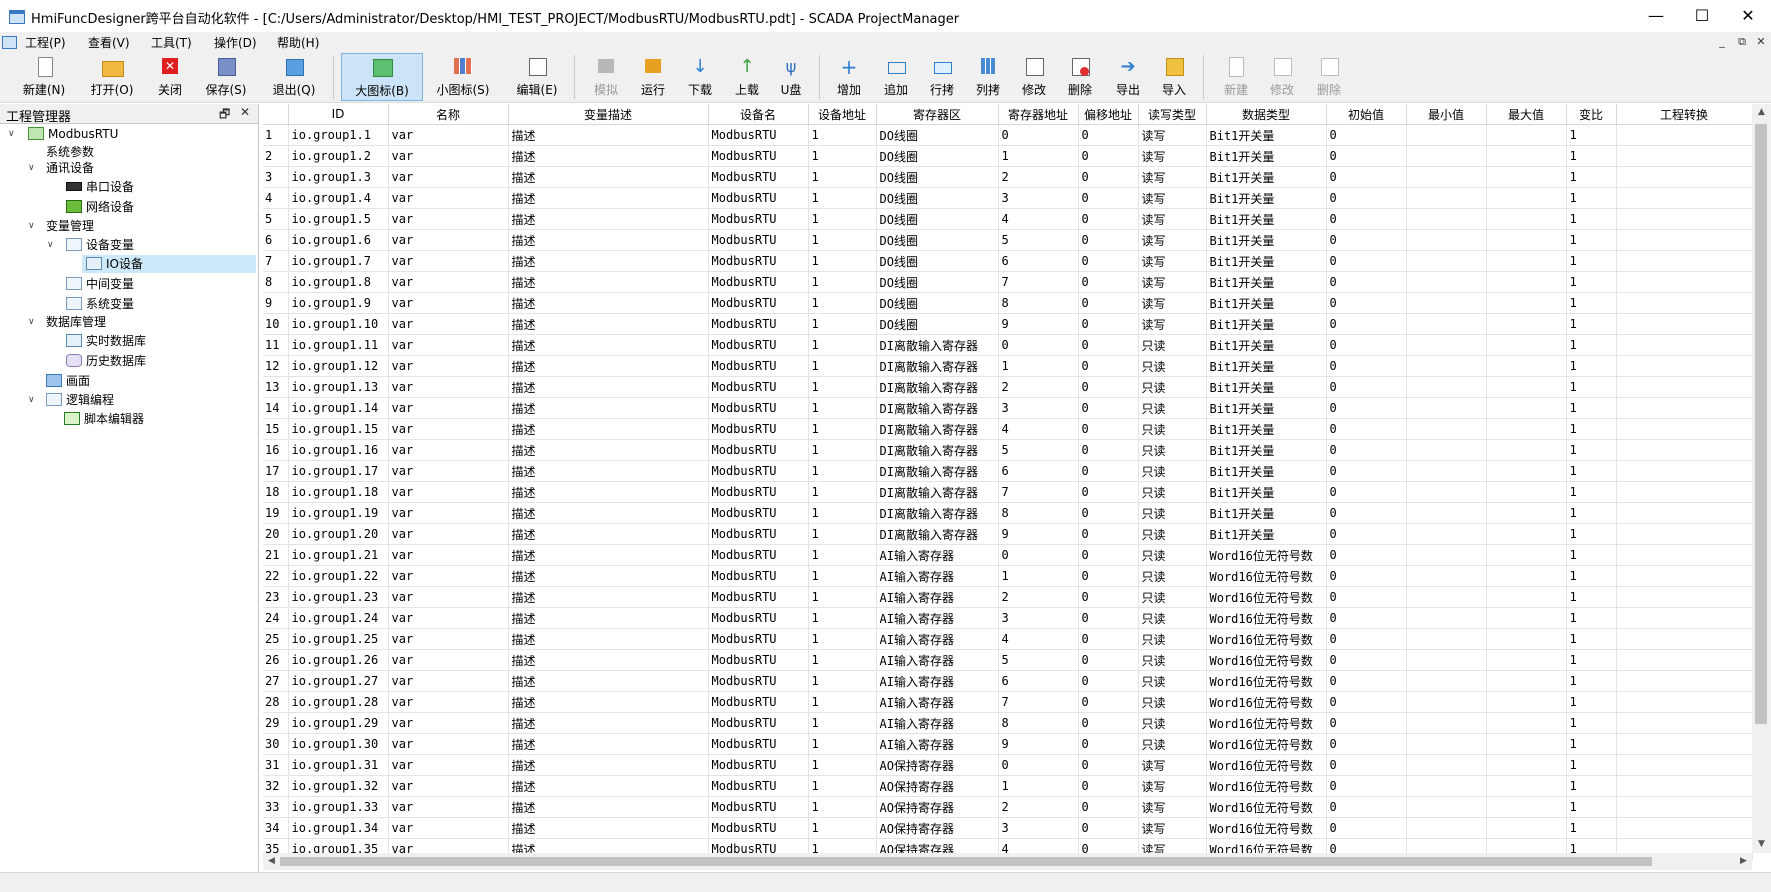  What do you see at coordinates (338, 198) in the screenshot?
I see `table-cell: io.group1.4` at bounding box center [338, 198].